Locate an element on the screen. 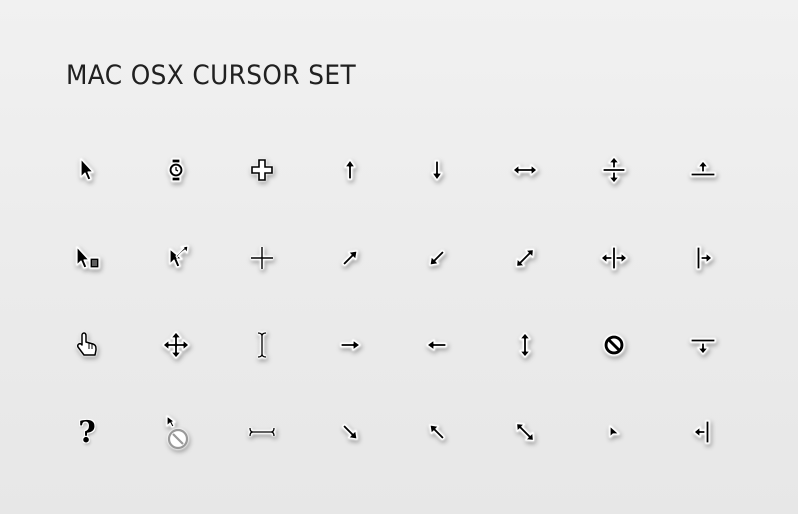  resize-northeast-southwest-icon-graphic is located at coordinates (525, 258).